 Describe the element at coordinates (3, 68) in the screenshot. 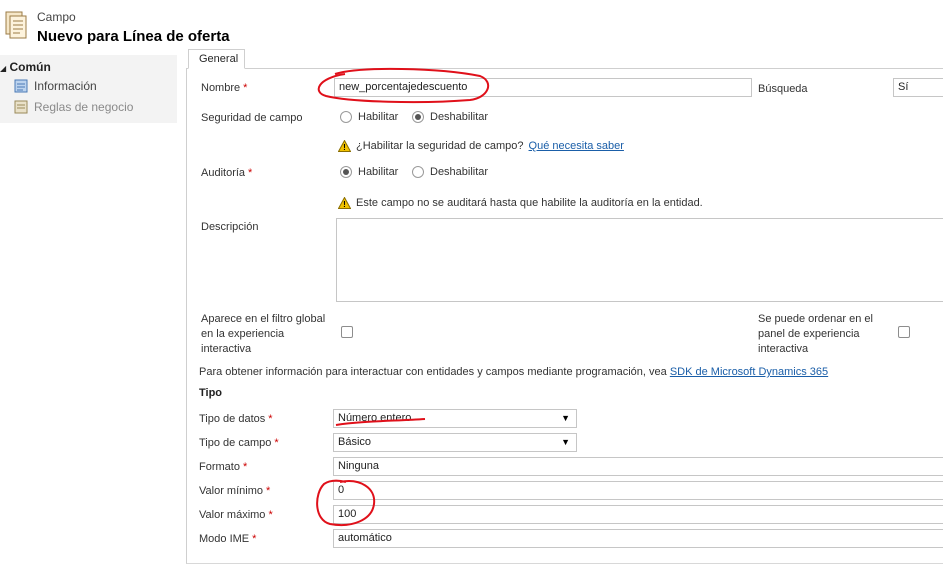

I see `collapse-triangle-icon: ◢` at that location.